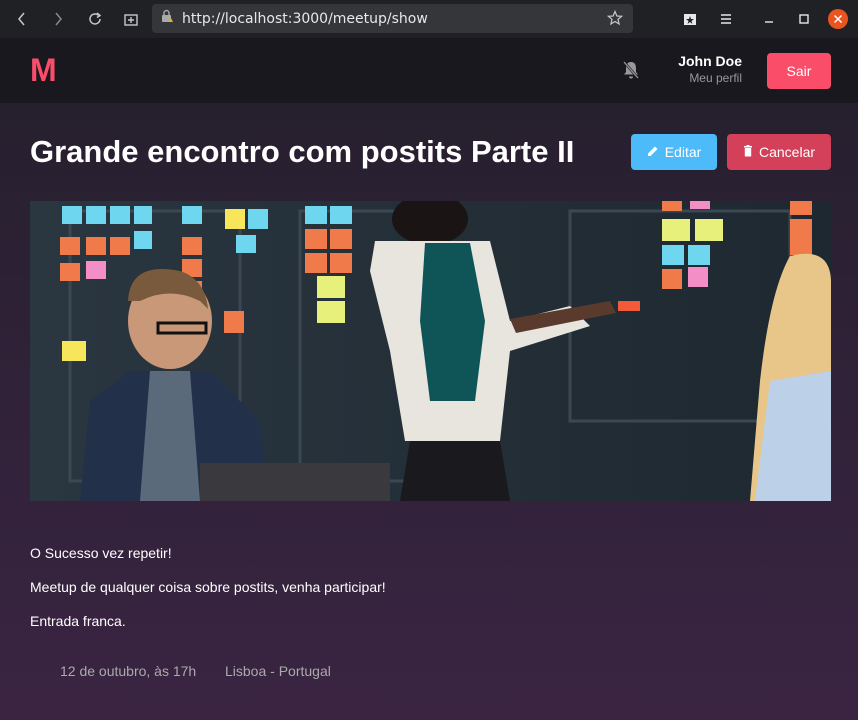 This screenshot has width=858, height=720. Describe the element at coordinates (769, 19) in the screenshot. I see `minimize-icon` at that location.